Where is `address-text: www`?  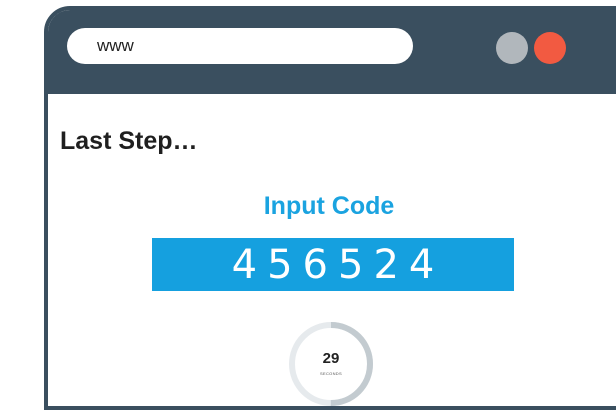
address-text: www is located at coordinates (115, 45).